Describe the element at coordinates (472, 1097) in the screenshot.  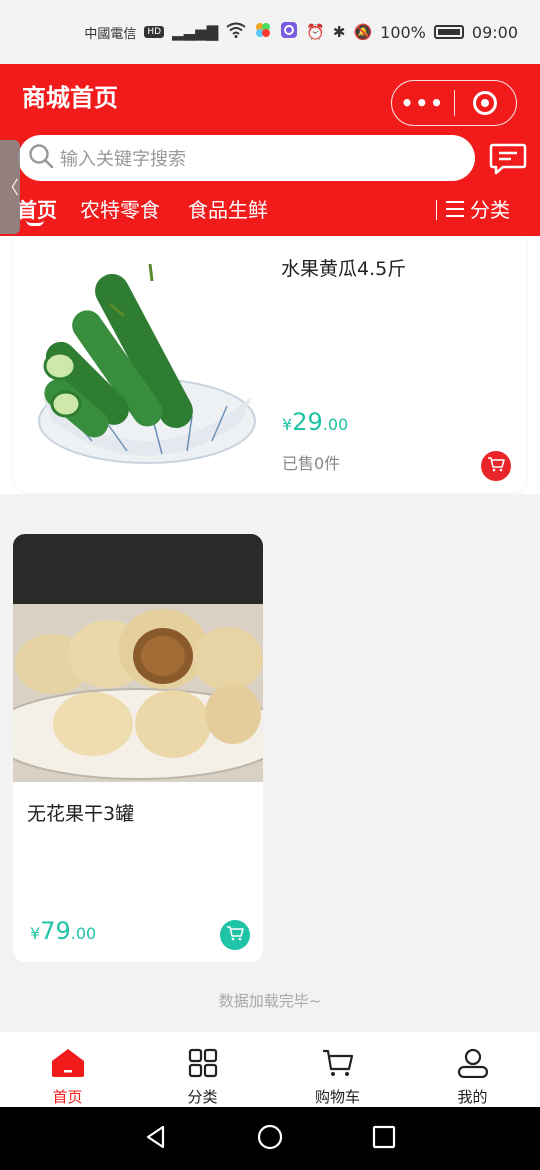
I see `nav-profile-label: 我的` at that location.